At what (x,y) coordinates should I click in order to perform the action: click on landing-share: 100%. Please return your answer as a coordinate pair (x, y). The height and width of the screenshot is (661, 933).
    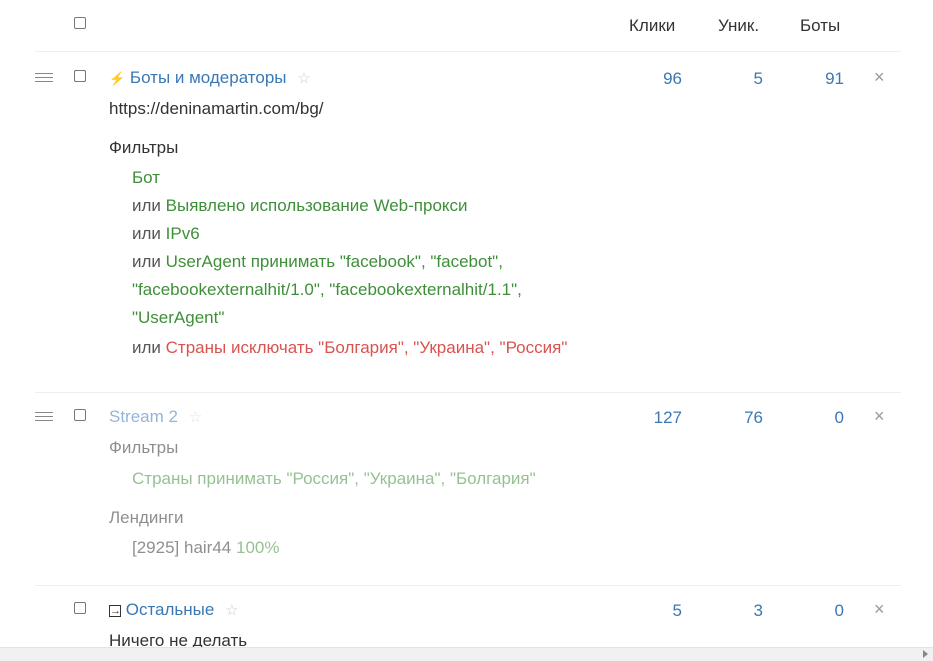
    Looking at the image, I should click on (257, 547).